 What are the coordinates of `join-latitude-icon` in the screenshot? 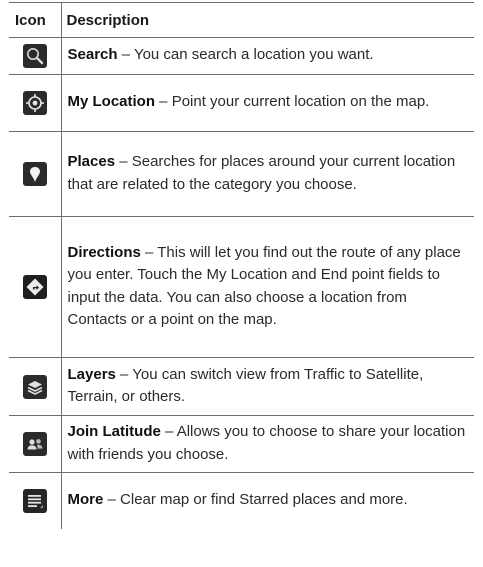 It's located at (34, 444).